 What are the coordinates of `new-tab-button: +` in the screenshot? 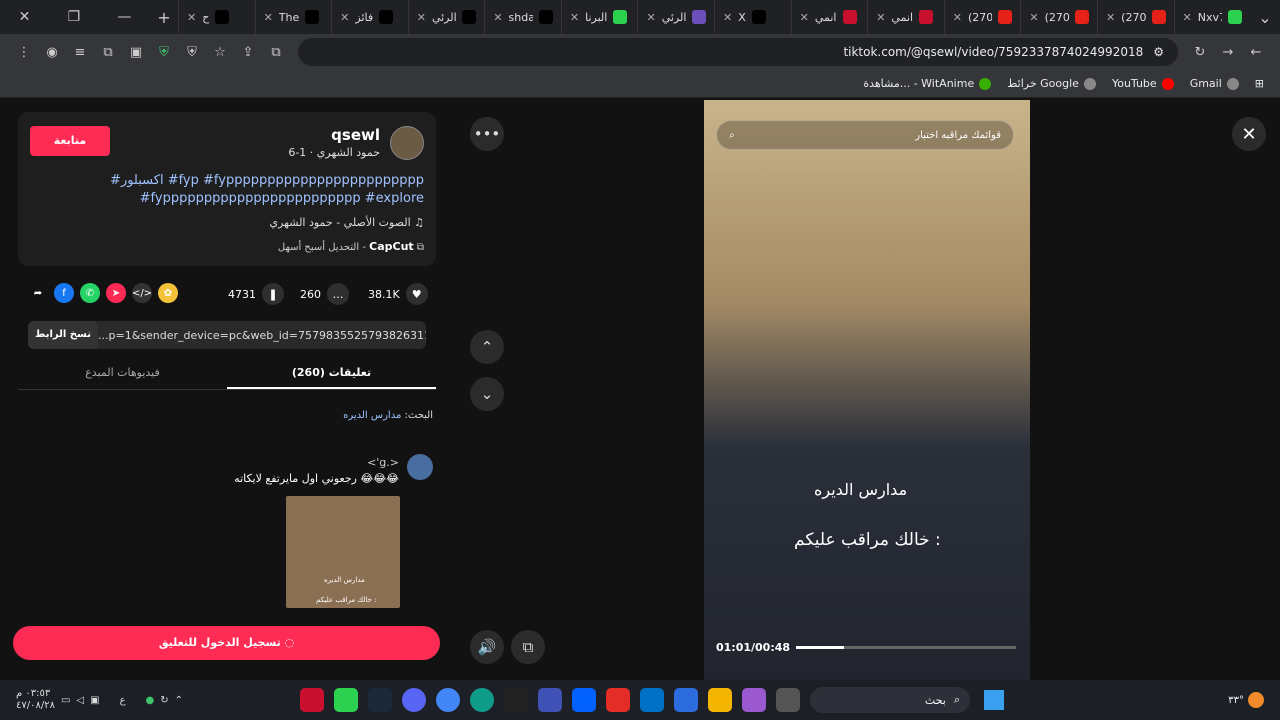 It's located at (164, 17).